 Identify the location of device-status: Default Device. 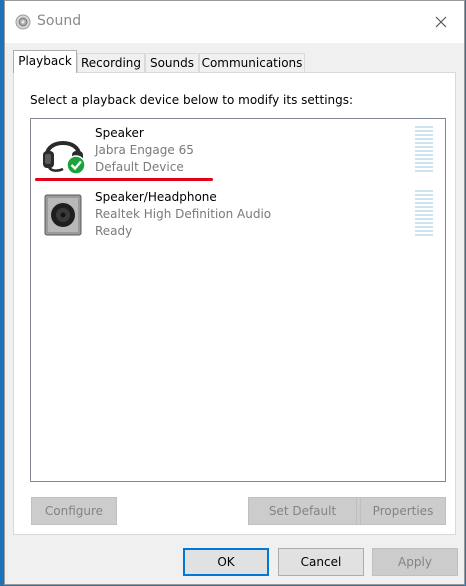
(139, 167).